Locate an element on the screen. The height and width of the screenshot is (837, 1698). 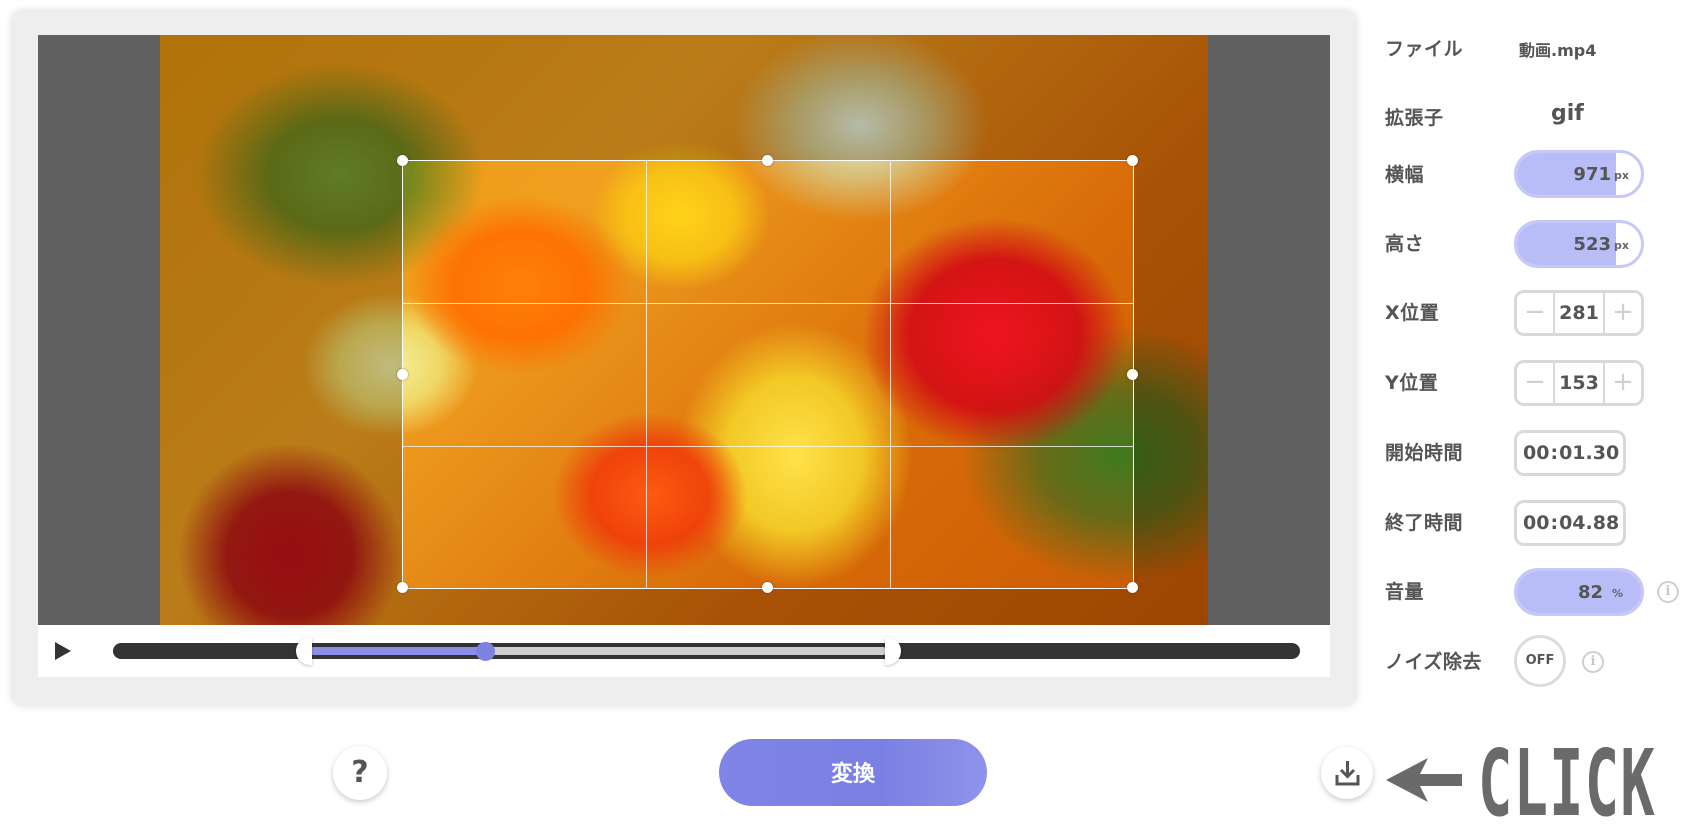
extension-row: 拡張子 gif is located at coordinates (1541, 119).